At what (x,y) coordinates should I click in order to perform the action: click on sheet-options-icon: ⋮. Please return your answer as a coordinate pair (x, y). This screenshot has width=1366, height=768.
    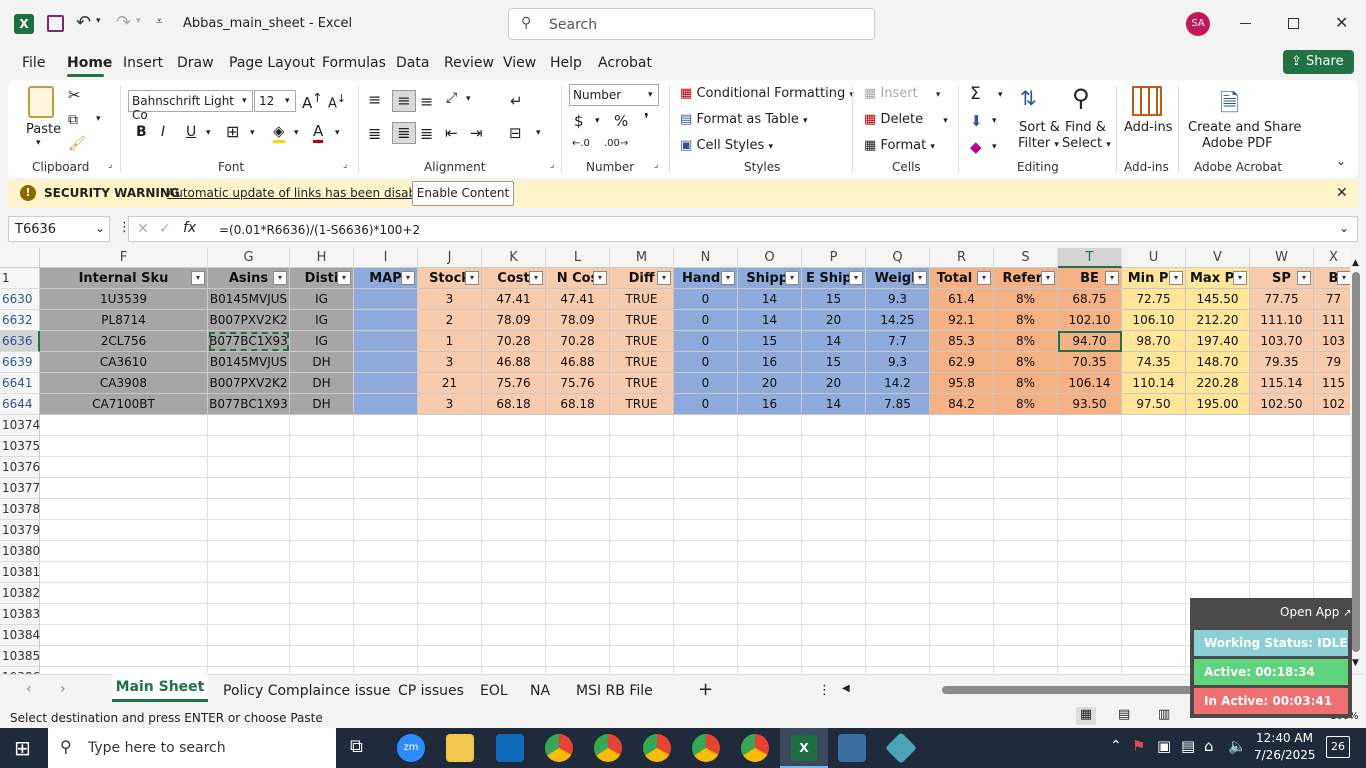
    Looking at the image, I should click on (824, 690).